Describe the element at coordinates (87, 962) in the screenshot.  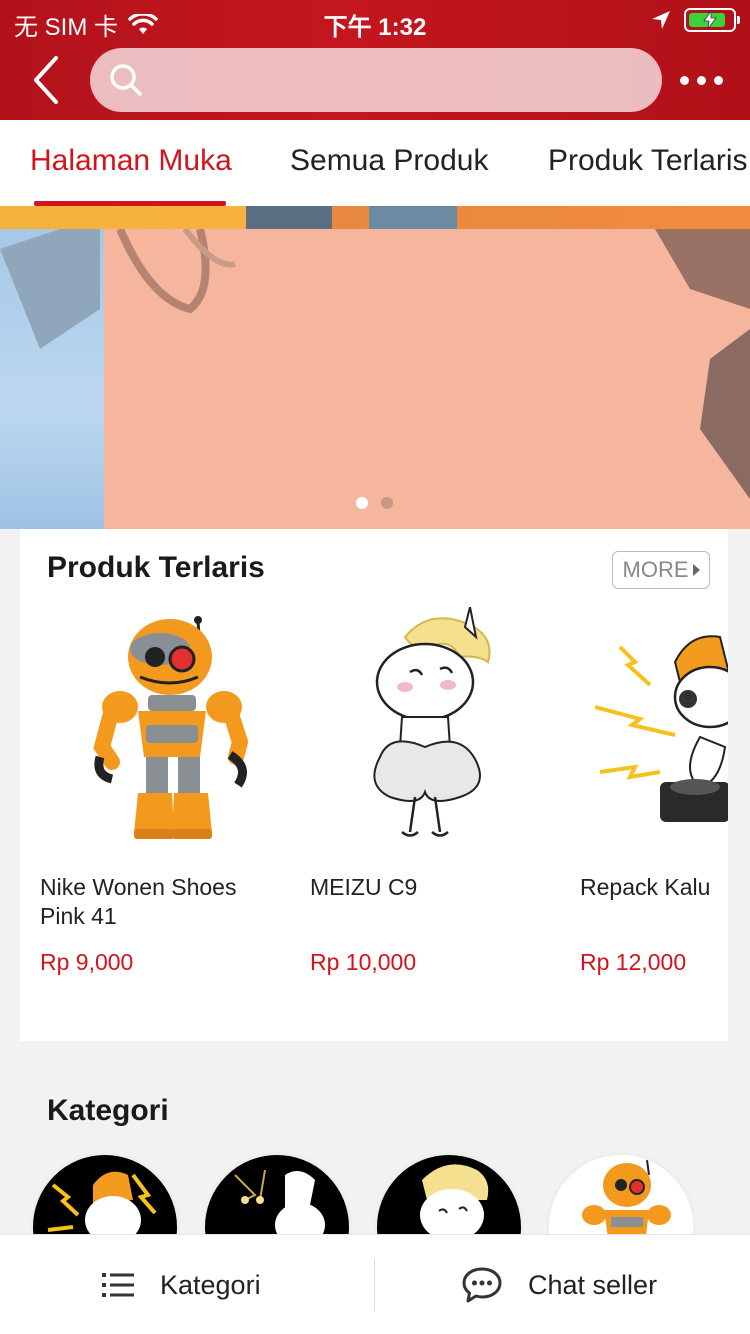
I see `product-price: Rp 9,000` at that location.